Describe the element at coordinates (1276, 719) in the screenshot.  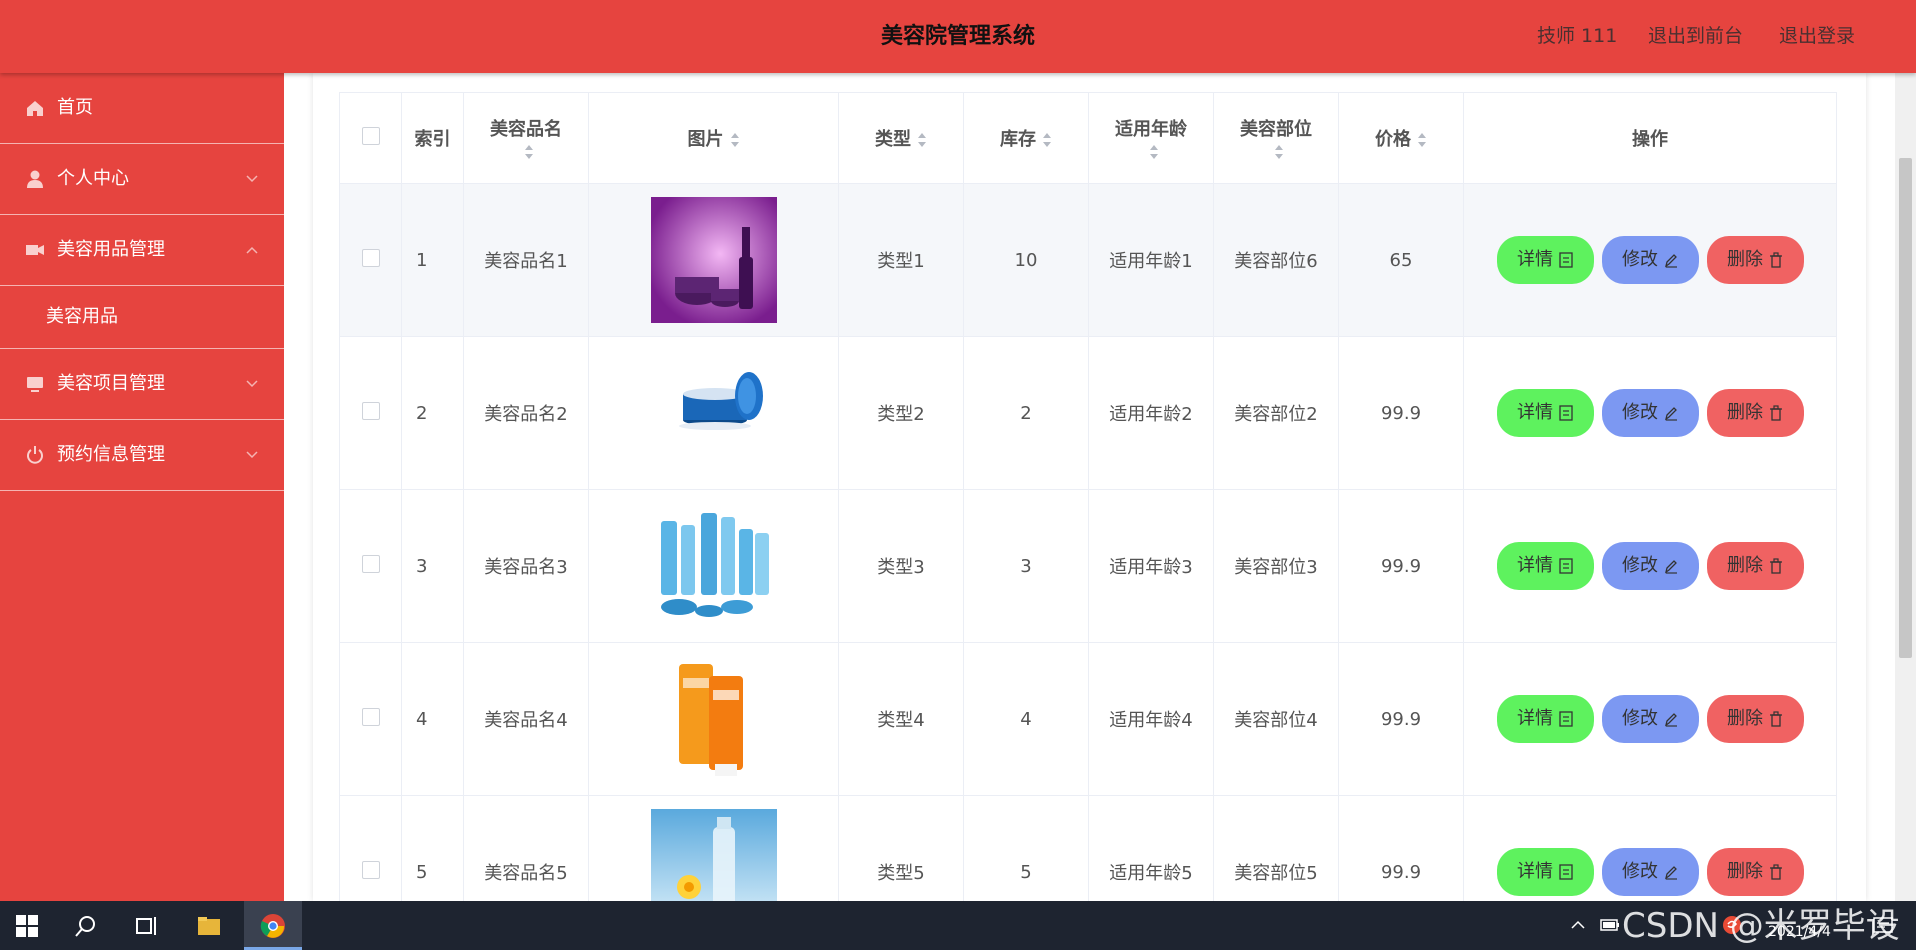
I see `row-part: 美容部位4` at that location.